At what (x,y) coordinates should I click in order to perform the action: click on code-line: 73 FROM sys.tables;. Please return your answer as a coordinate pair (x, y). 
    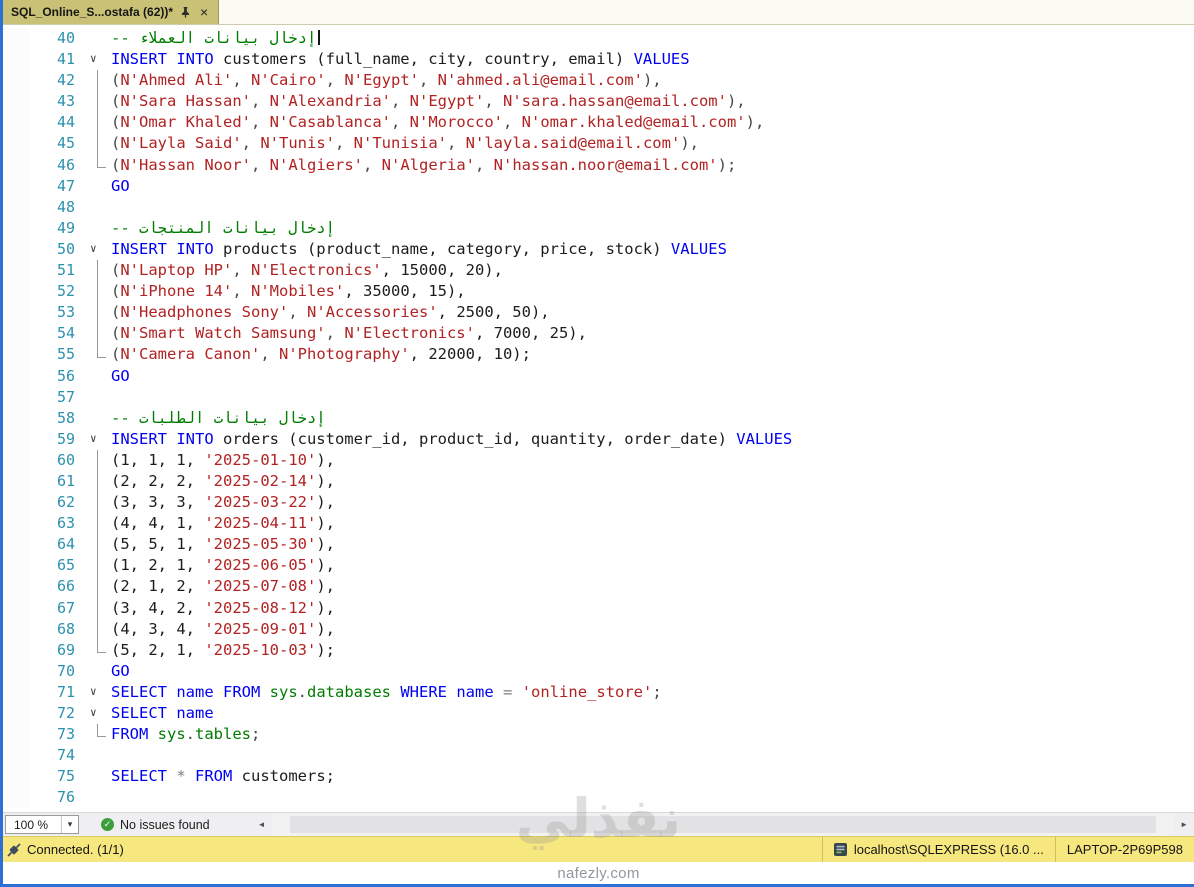
    Looking at the image, I should click on (598, 735).